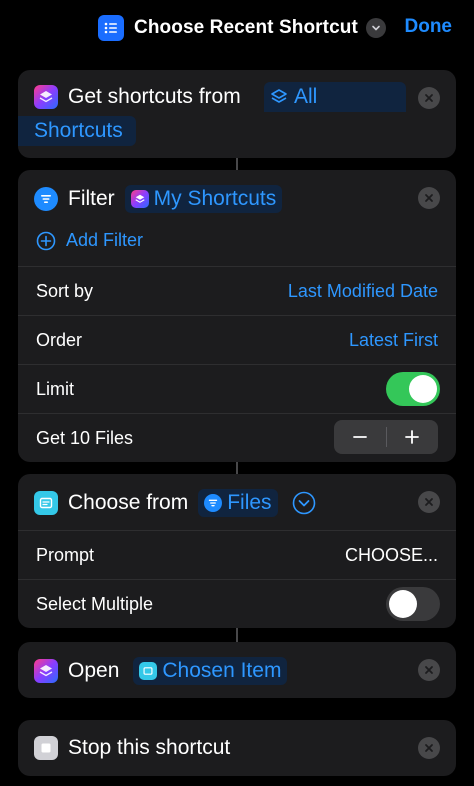 The width and height of the screenshot is (474, 786). I want to click on token-chosen-item: Chosen Item, so click(222, 670).